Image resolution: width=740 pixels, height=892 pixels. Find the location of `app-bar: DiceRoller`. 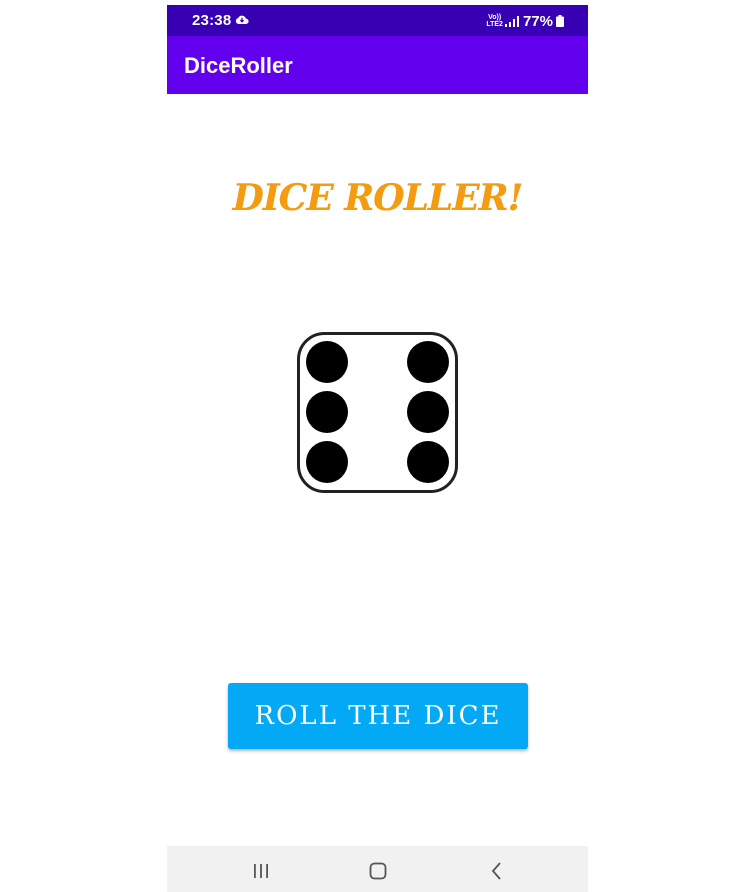

app-bar: DiceRoller is located at coordinates (377, 65).